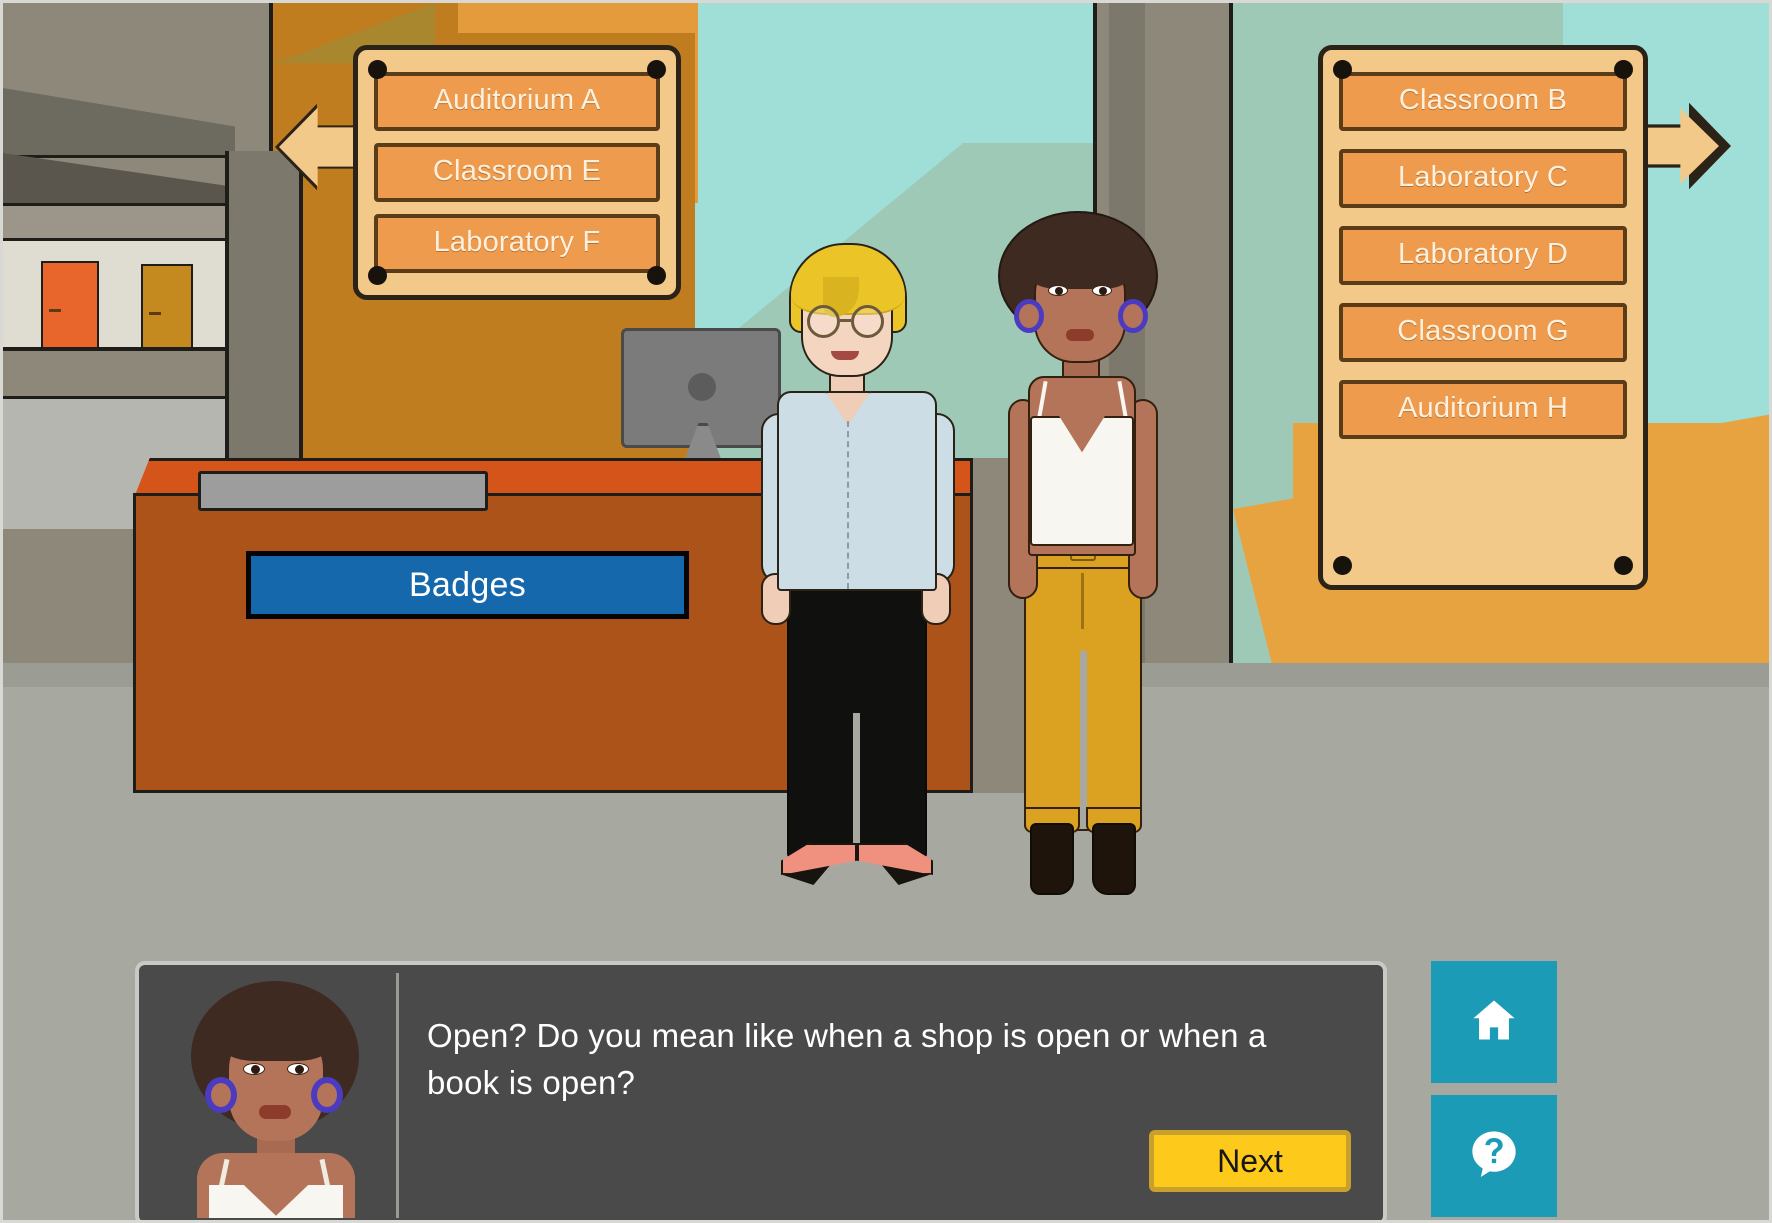 Image resolution: width=1772 pixels, height=1223 pixels. I want to click on glasses-lens-right-icon, so click(867, 321).